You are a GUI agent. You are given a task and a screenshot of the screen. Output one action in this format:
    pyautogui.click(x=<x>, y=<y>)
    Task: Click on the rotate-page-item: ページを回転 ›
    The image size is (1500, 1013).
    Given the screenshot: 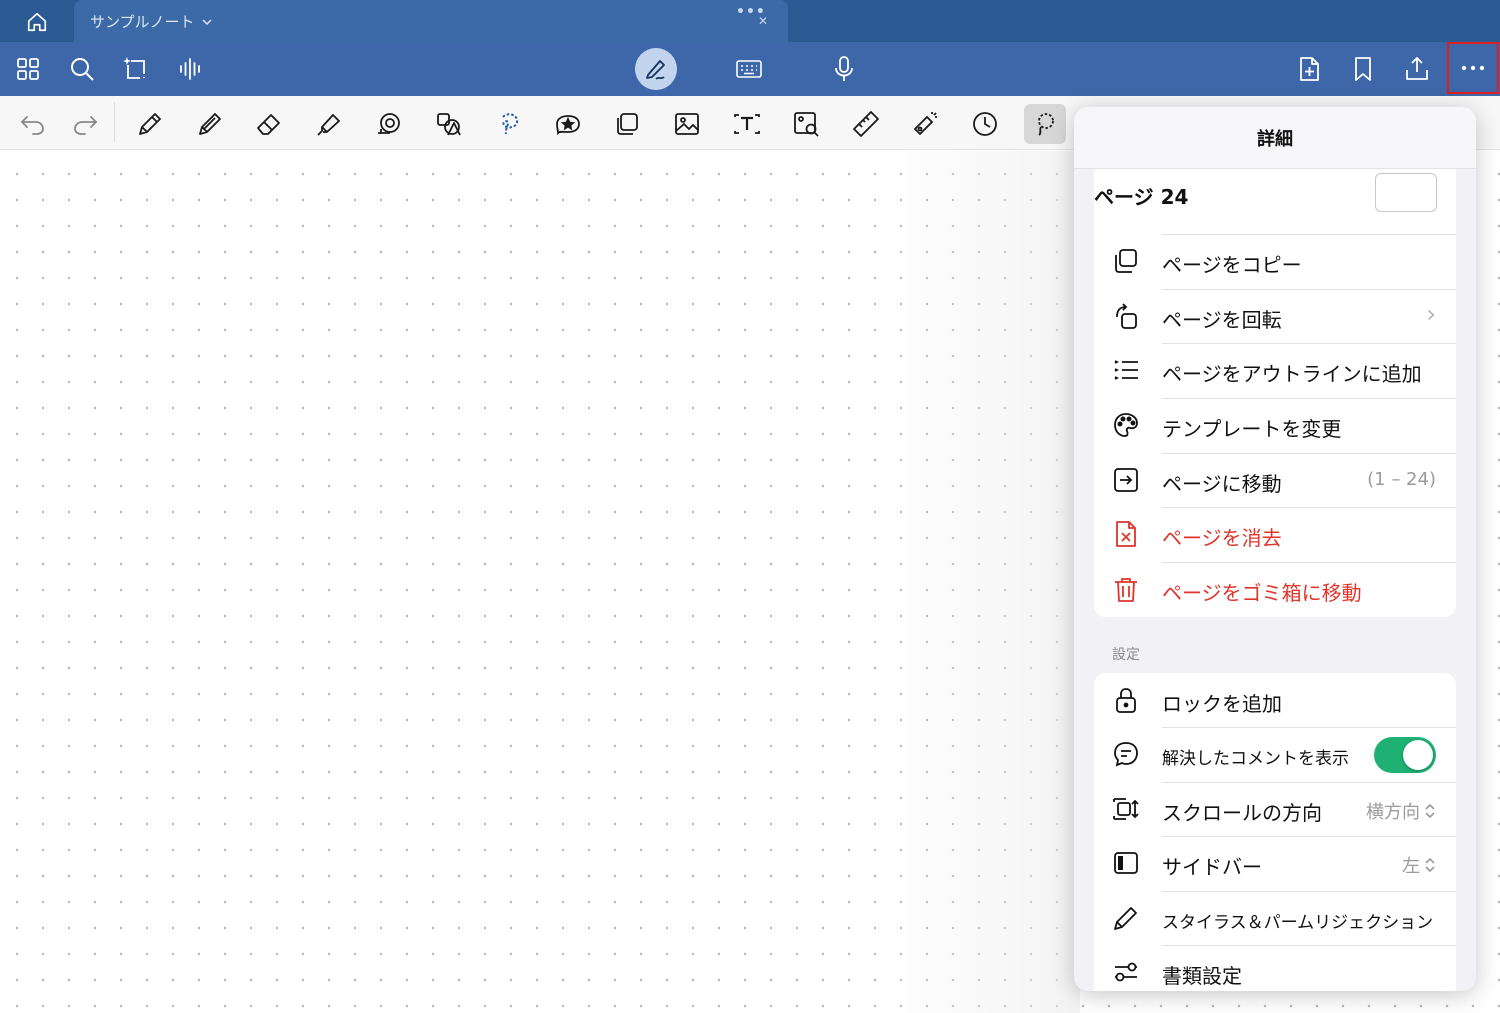 What is the action you would take?
    pyautogui.click(x=1275, y=316)
    